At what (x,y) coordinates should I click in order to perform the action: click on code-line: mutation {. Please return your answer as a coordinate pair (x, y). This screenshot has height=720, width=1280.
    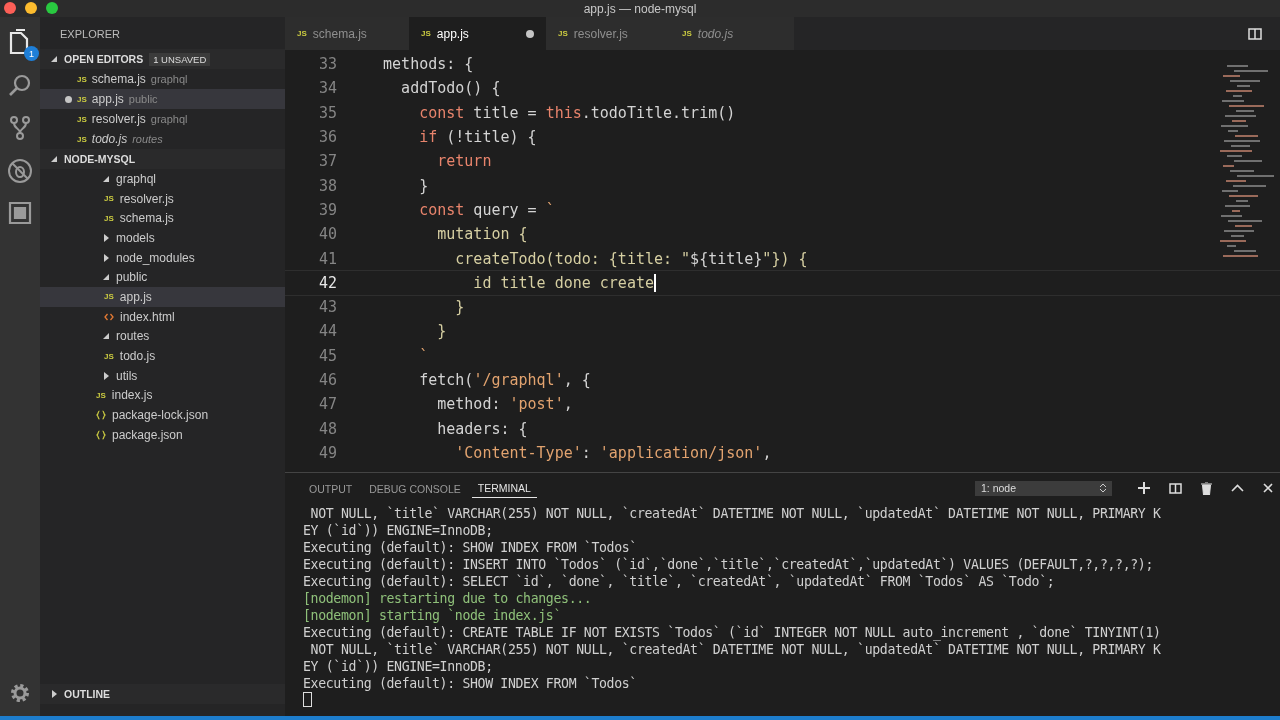
    Looking at the image, I should click on (482, 234).